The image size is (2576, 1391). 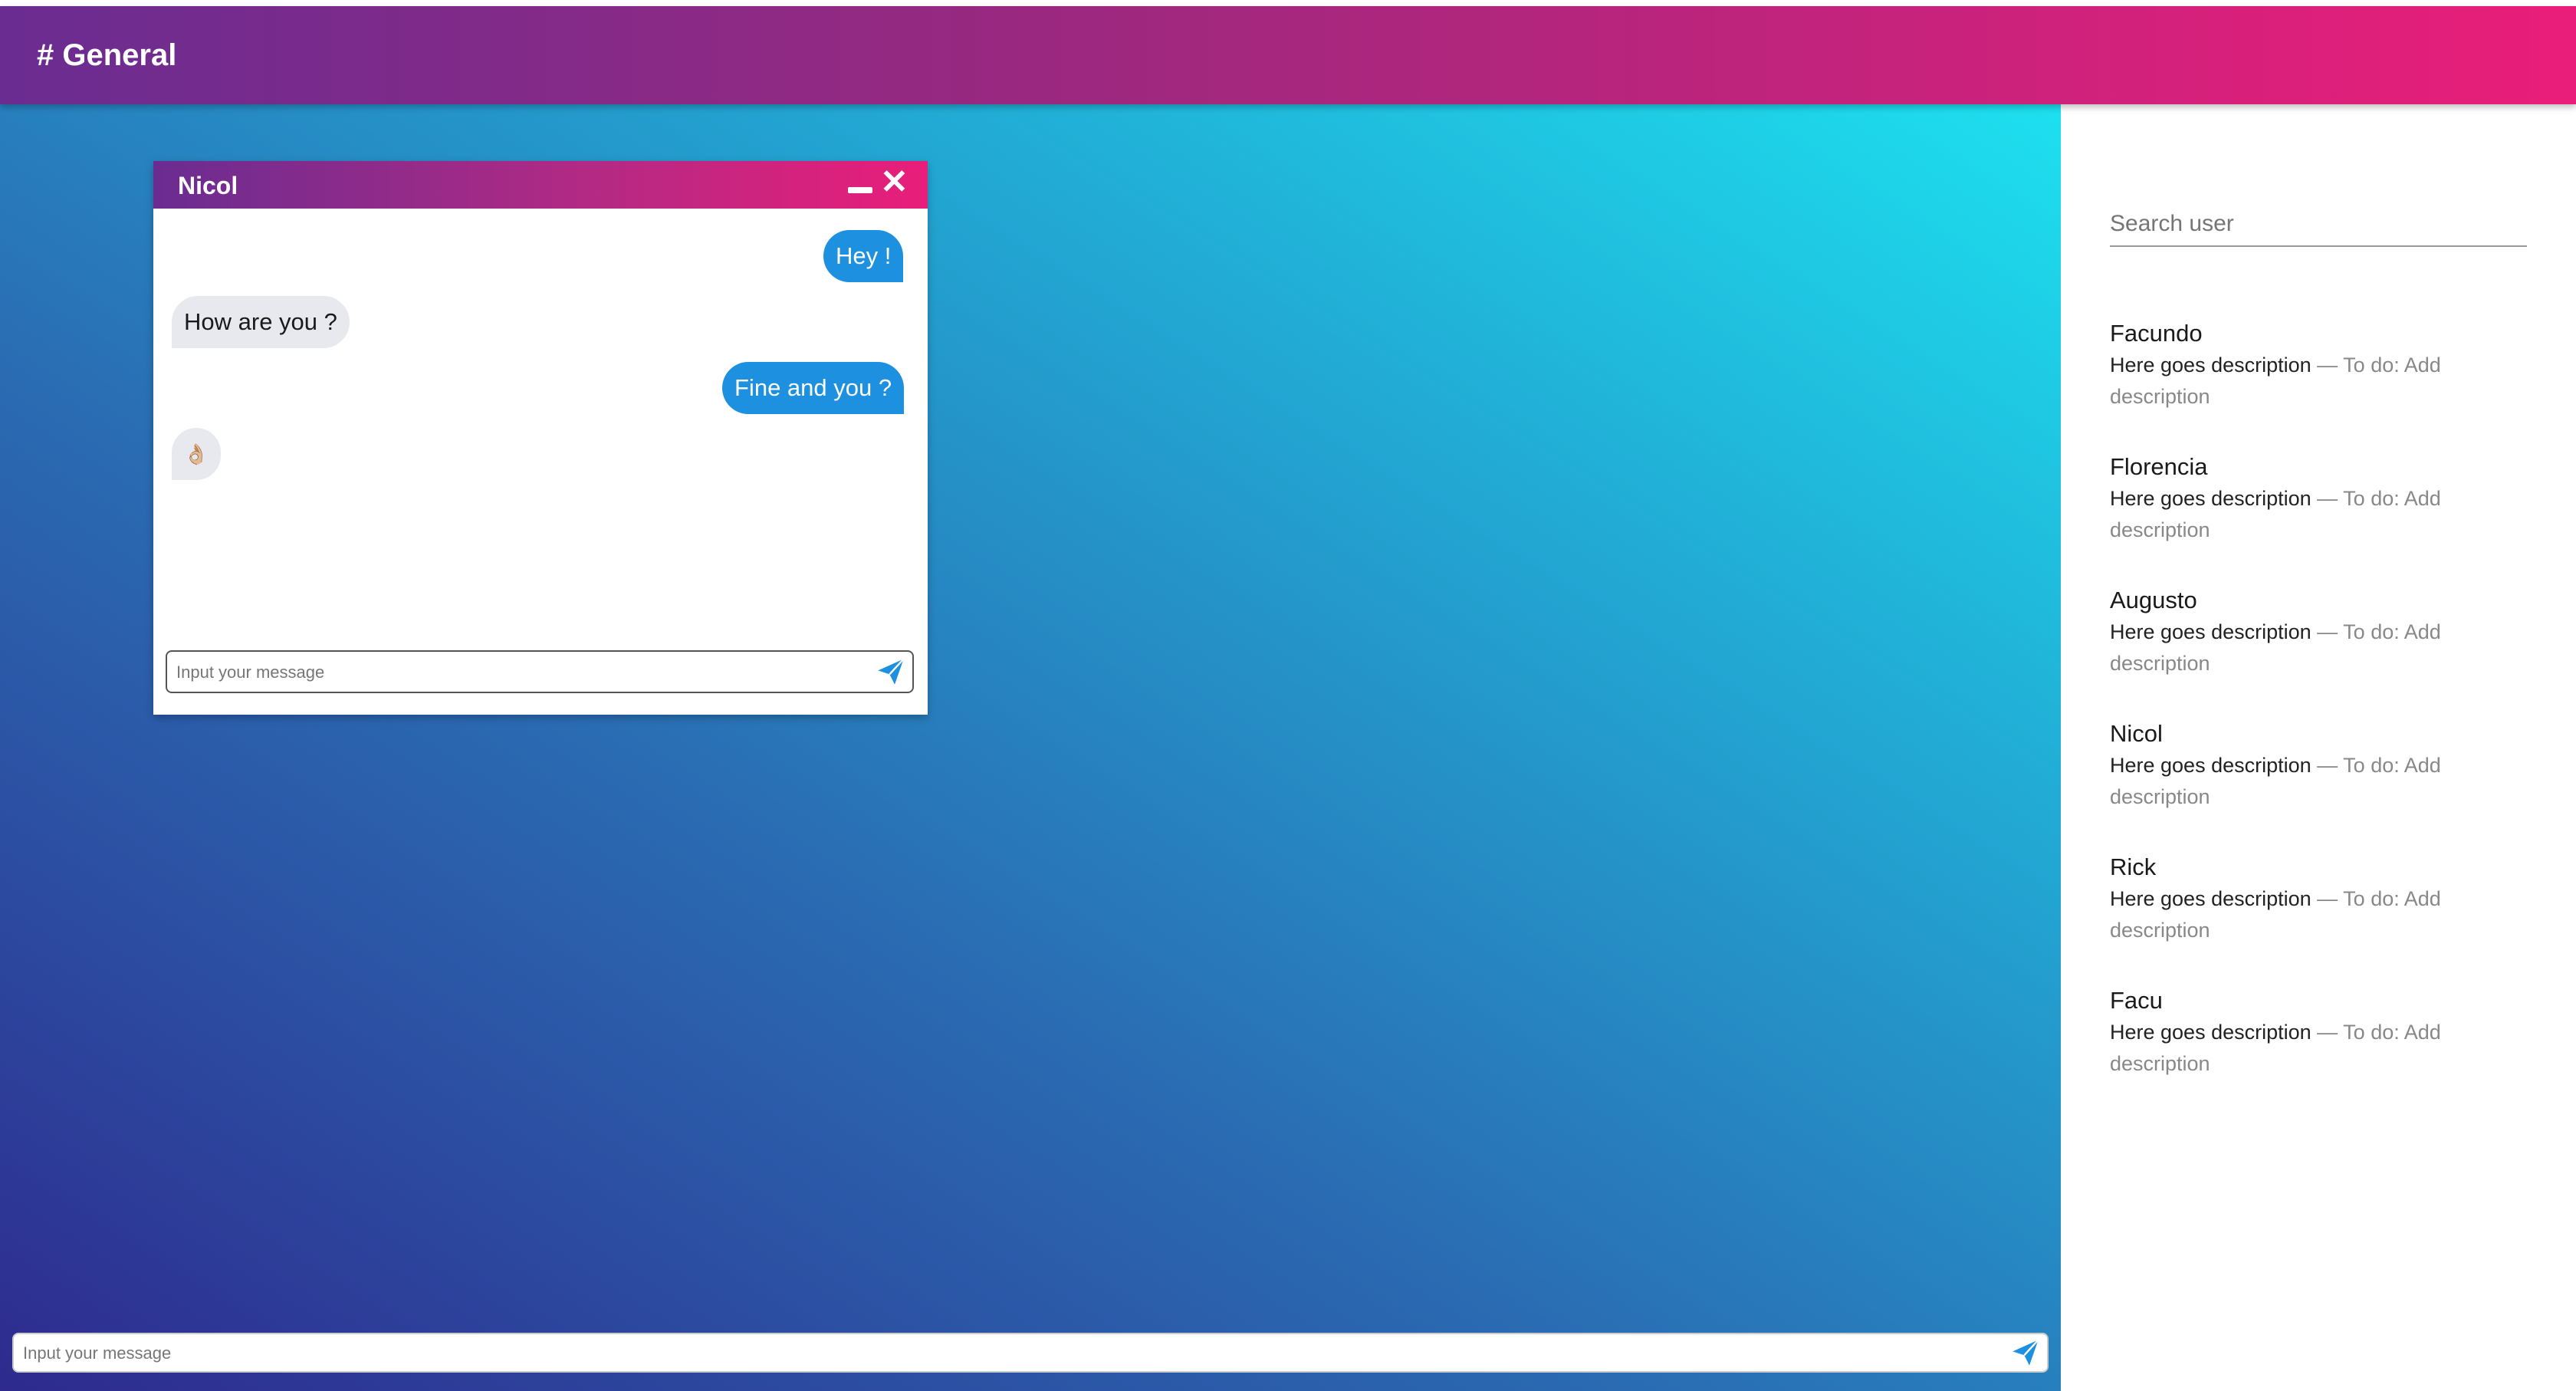 I want to click on global-message-input, so click(x=1004, y=1353).